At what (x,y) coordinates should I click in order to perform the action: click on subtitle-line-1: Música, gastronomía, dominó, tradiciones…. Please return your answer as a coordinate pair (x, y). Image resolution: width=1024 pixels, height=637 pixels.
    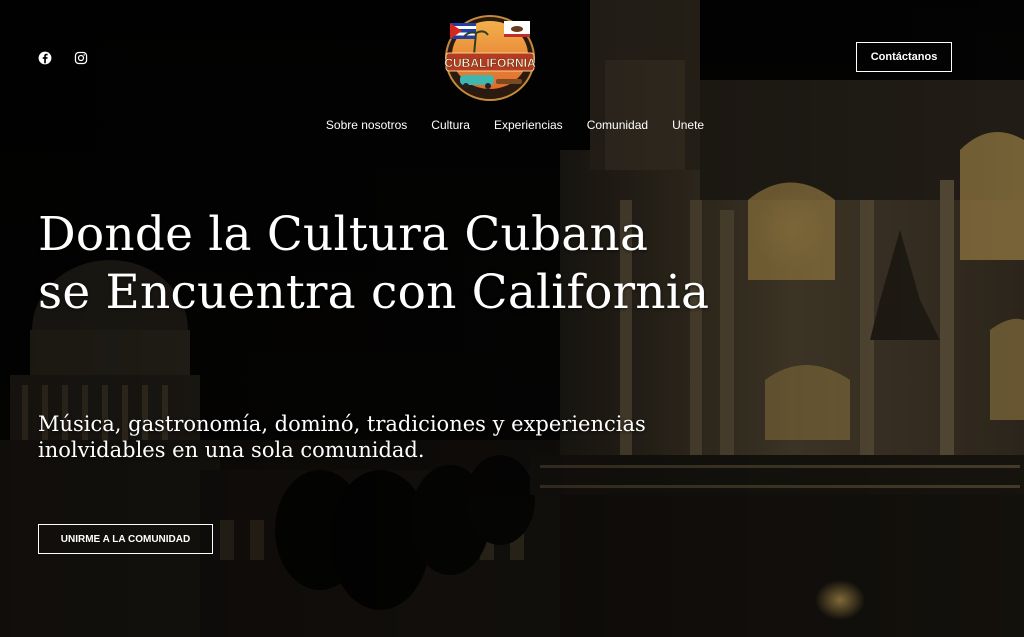
    Looking at the image, I should click on (342, 424).